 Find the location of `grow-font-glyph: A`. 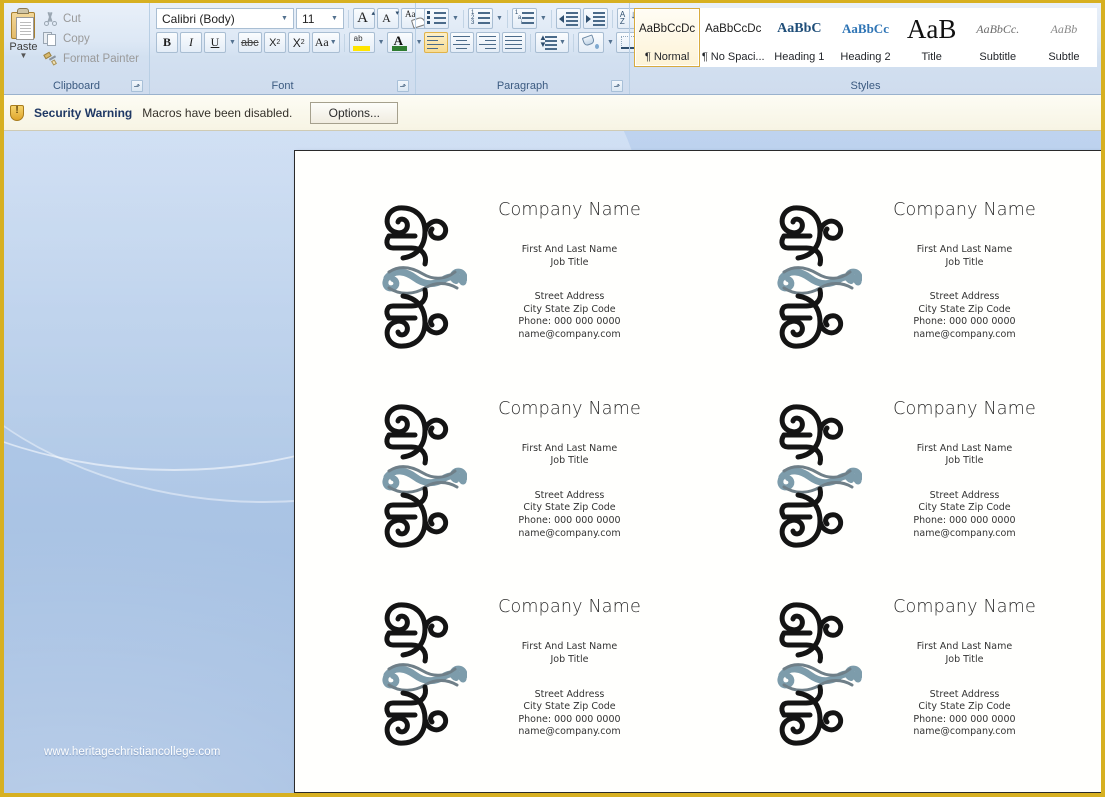

grow-font-glyph: A is located at coordinates (362, 18).